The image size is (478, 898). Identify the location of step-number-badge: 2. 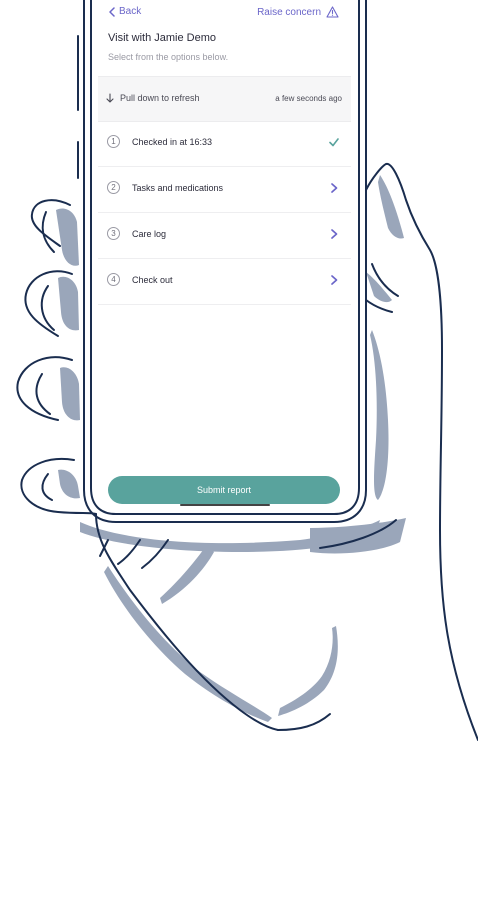
(113, 187).